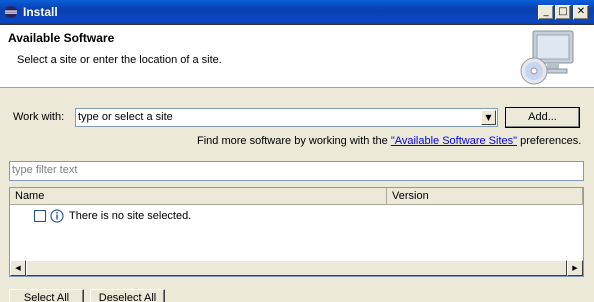  I want to click on scrollbar-thumb, so click(296, 268).